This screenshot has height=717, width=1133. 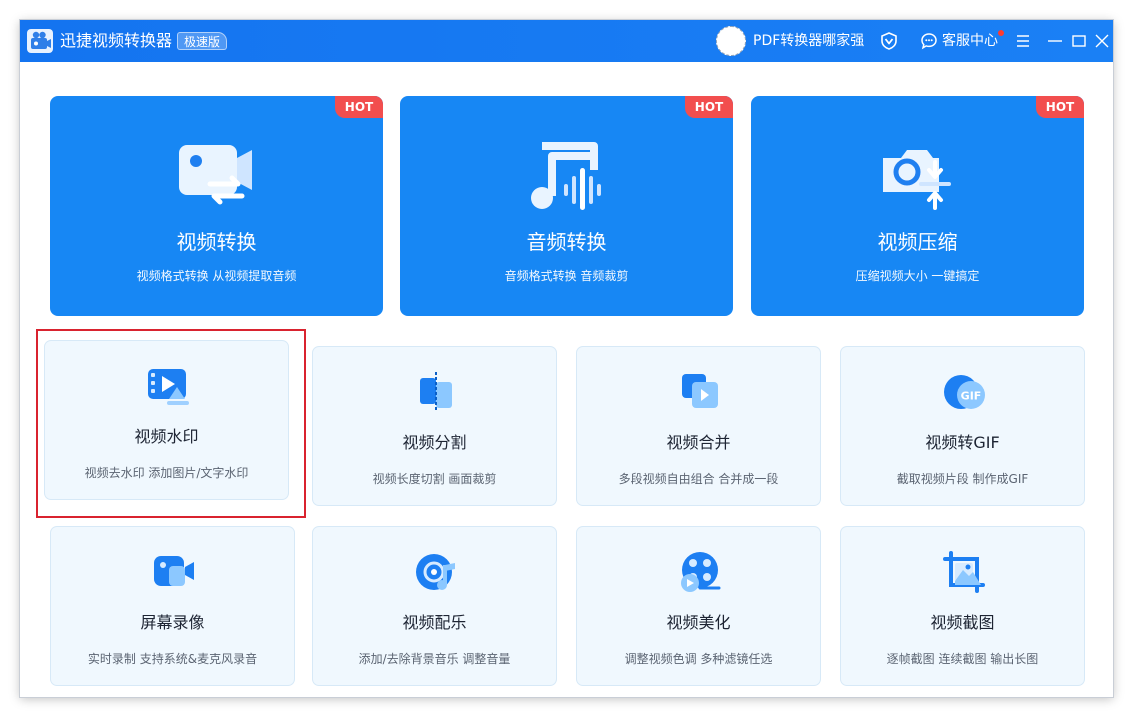 What do you see at coordinates (970, 41) in the screenshot?
I see `support-center-label: 客服中心` at bounding box center [970, 41].